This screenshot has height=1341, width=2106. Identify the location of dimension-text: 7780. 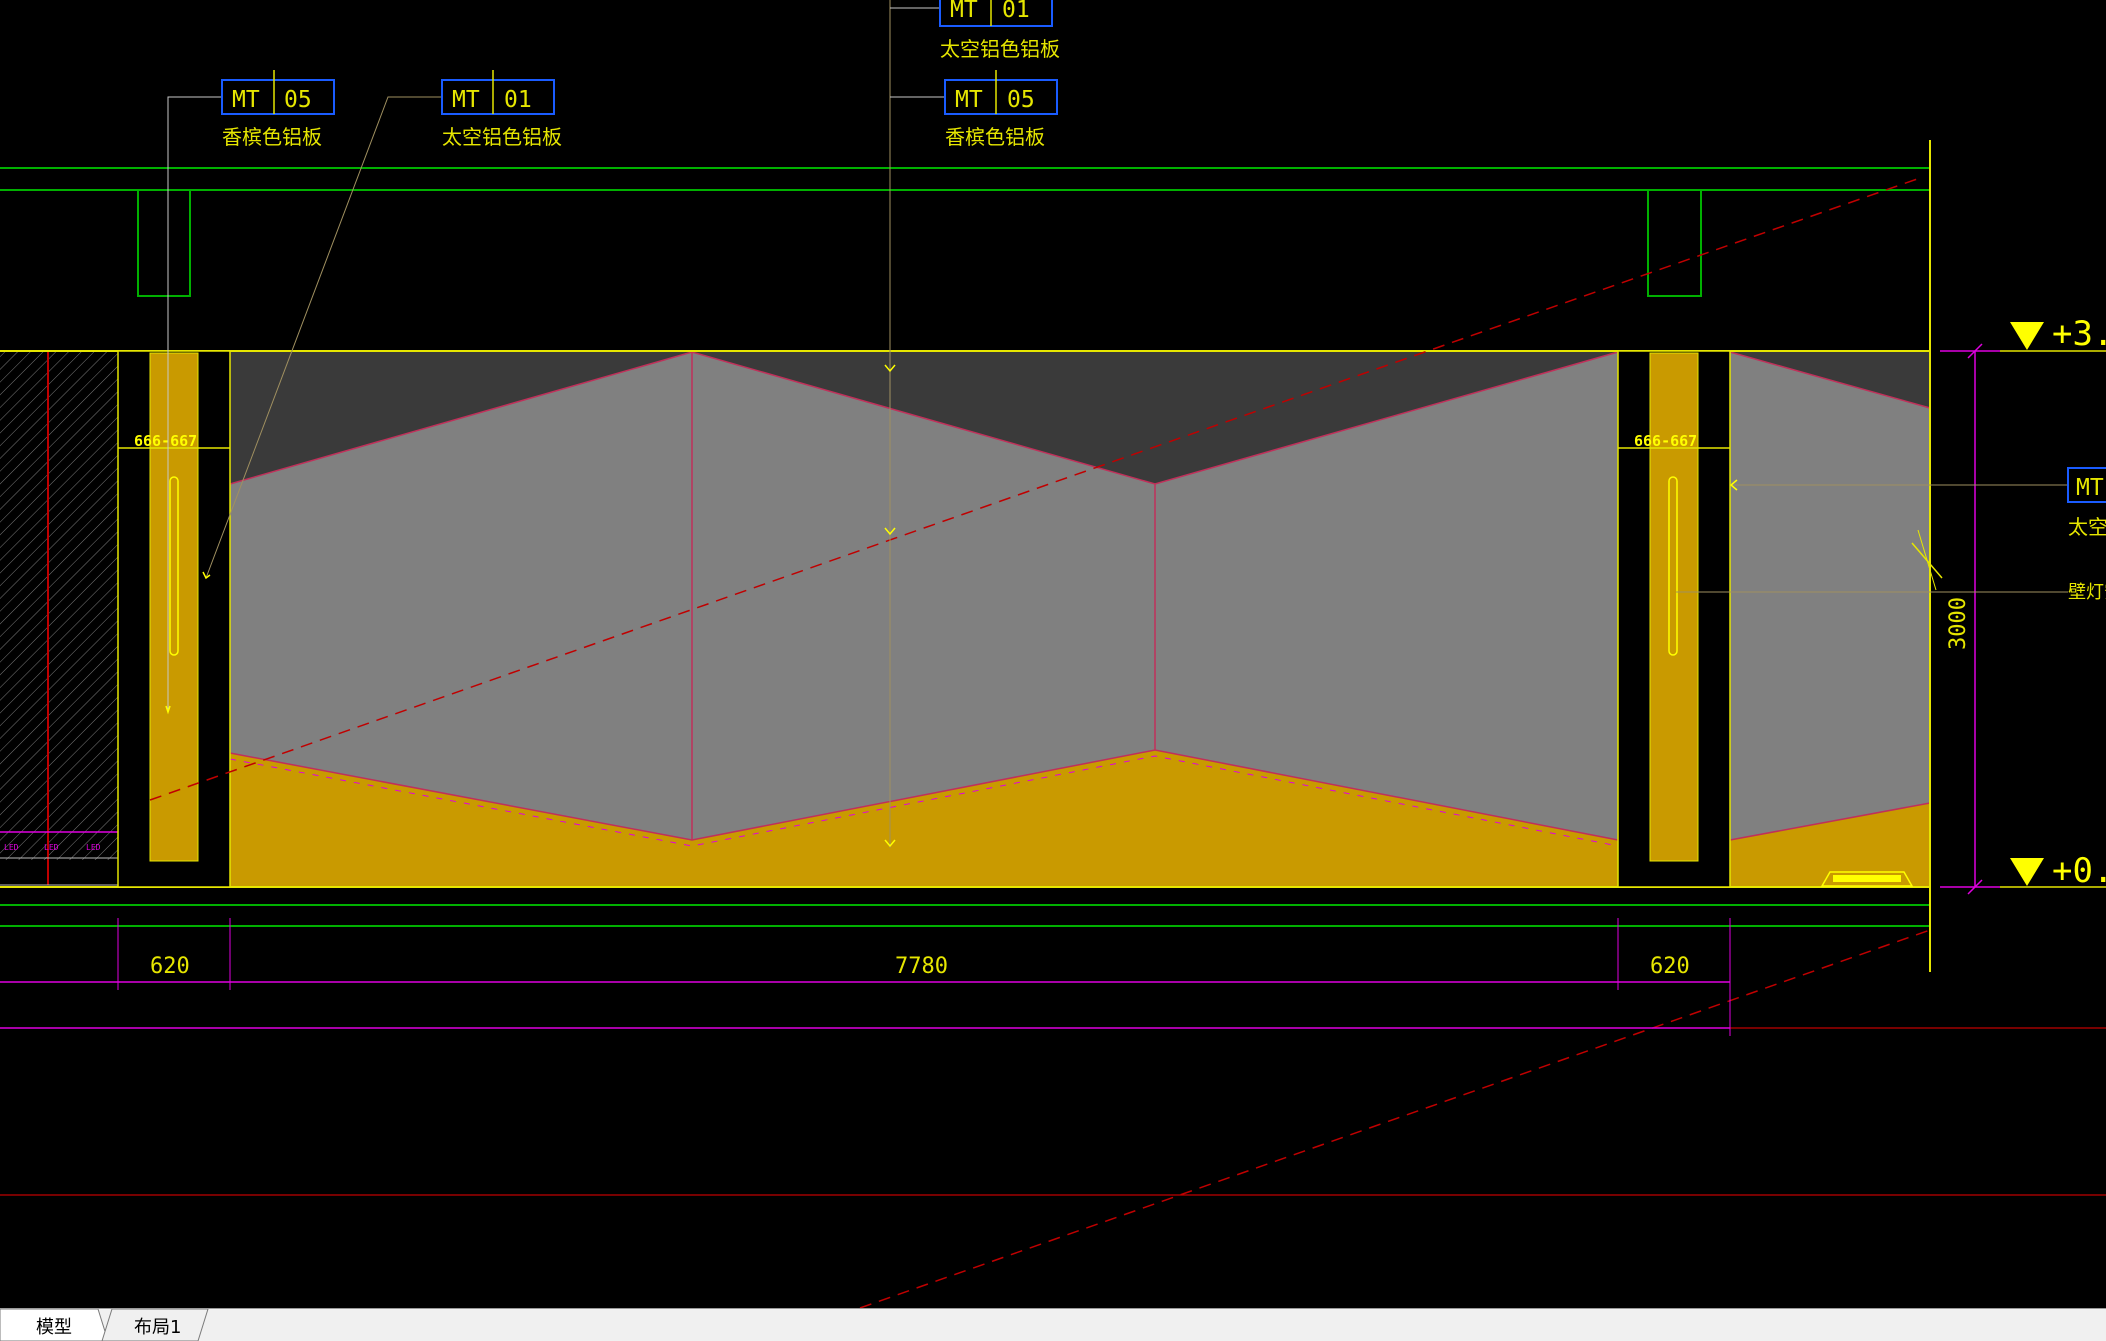
(921, 966).